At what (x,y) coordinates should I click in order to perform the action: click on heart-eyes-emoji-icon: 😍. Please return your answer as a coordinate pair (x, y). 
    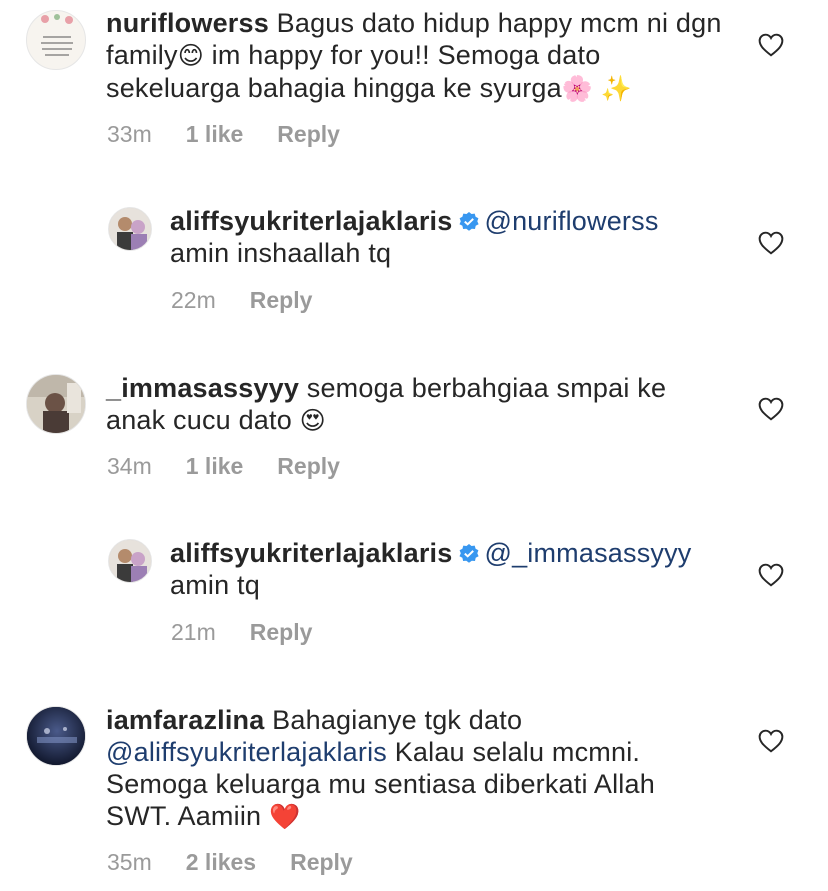
    Looking at the image, I should click on (312, 420).